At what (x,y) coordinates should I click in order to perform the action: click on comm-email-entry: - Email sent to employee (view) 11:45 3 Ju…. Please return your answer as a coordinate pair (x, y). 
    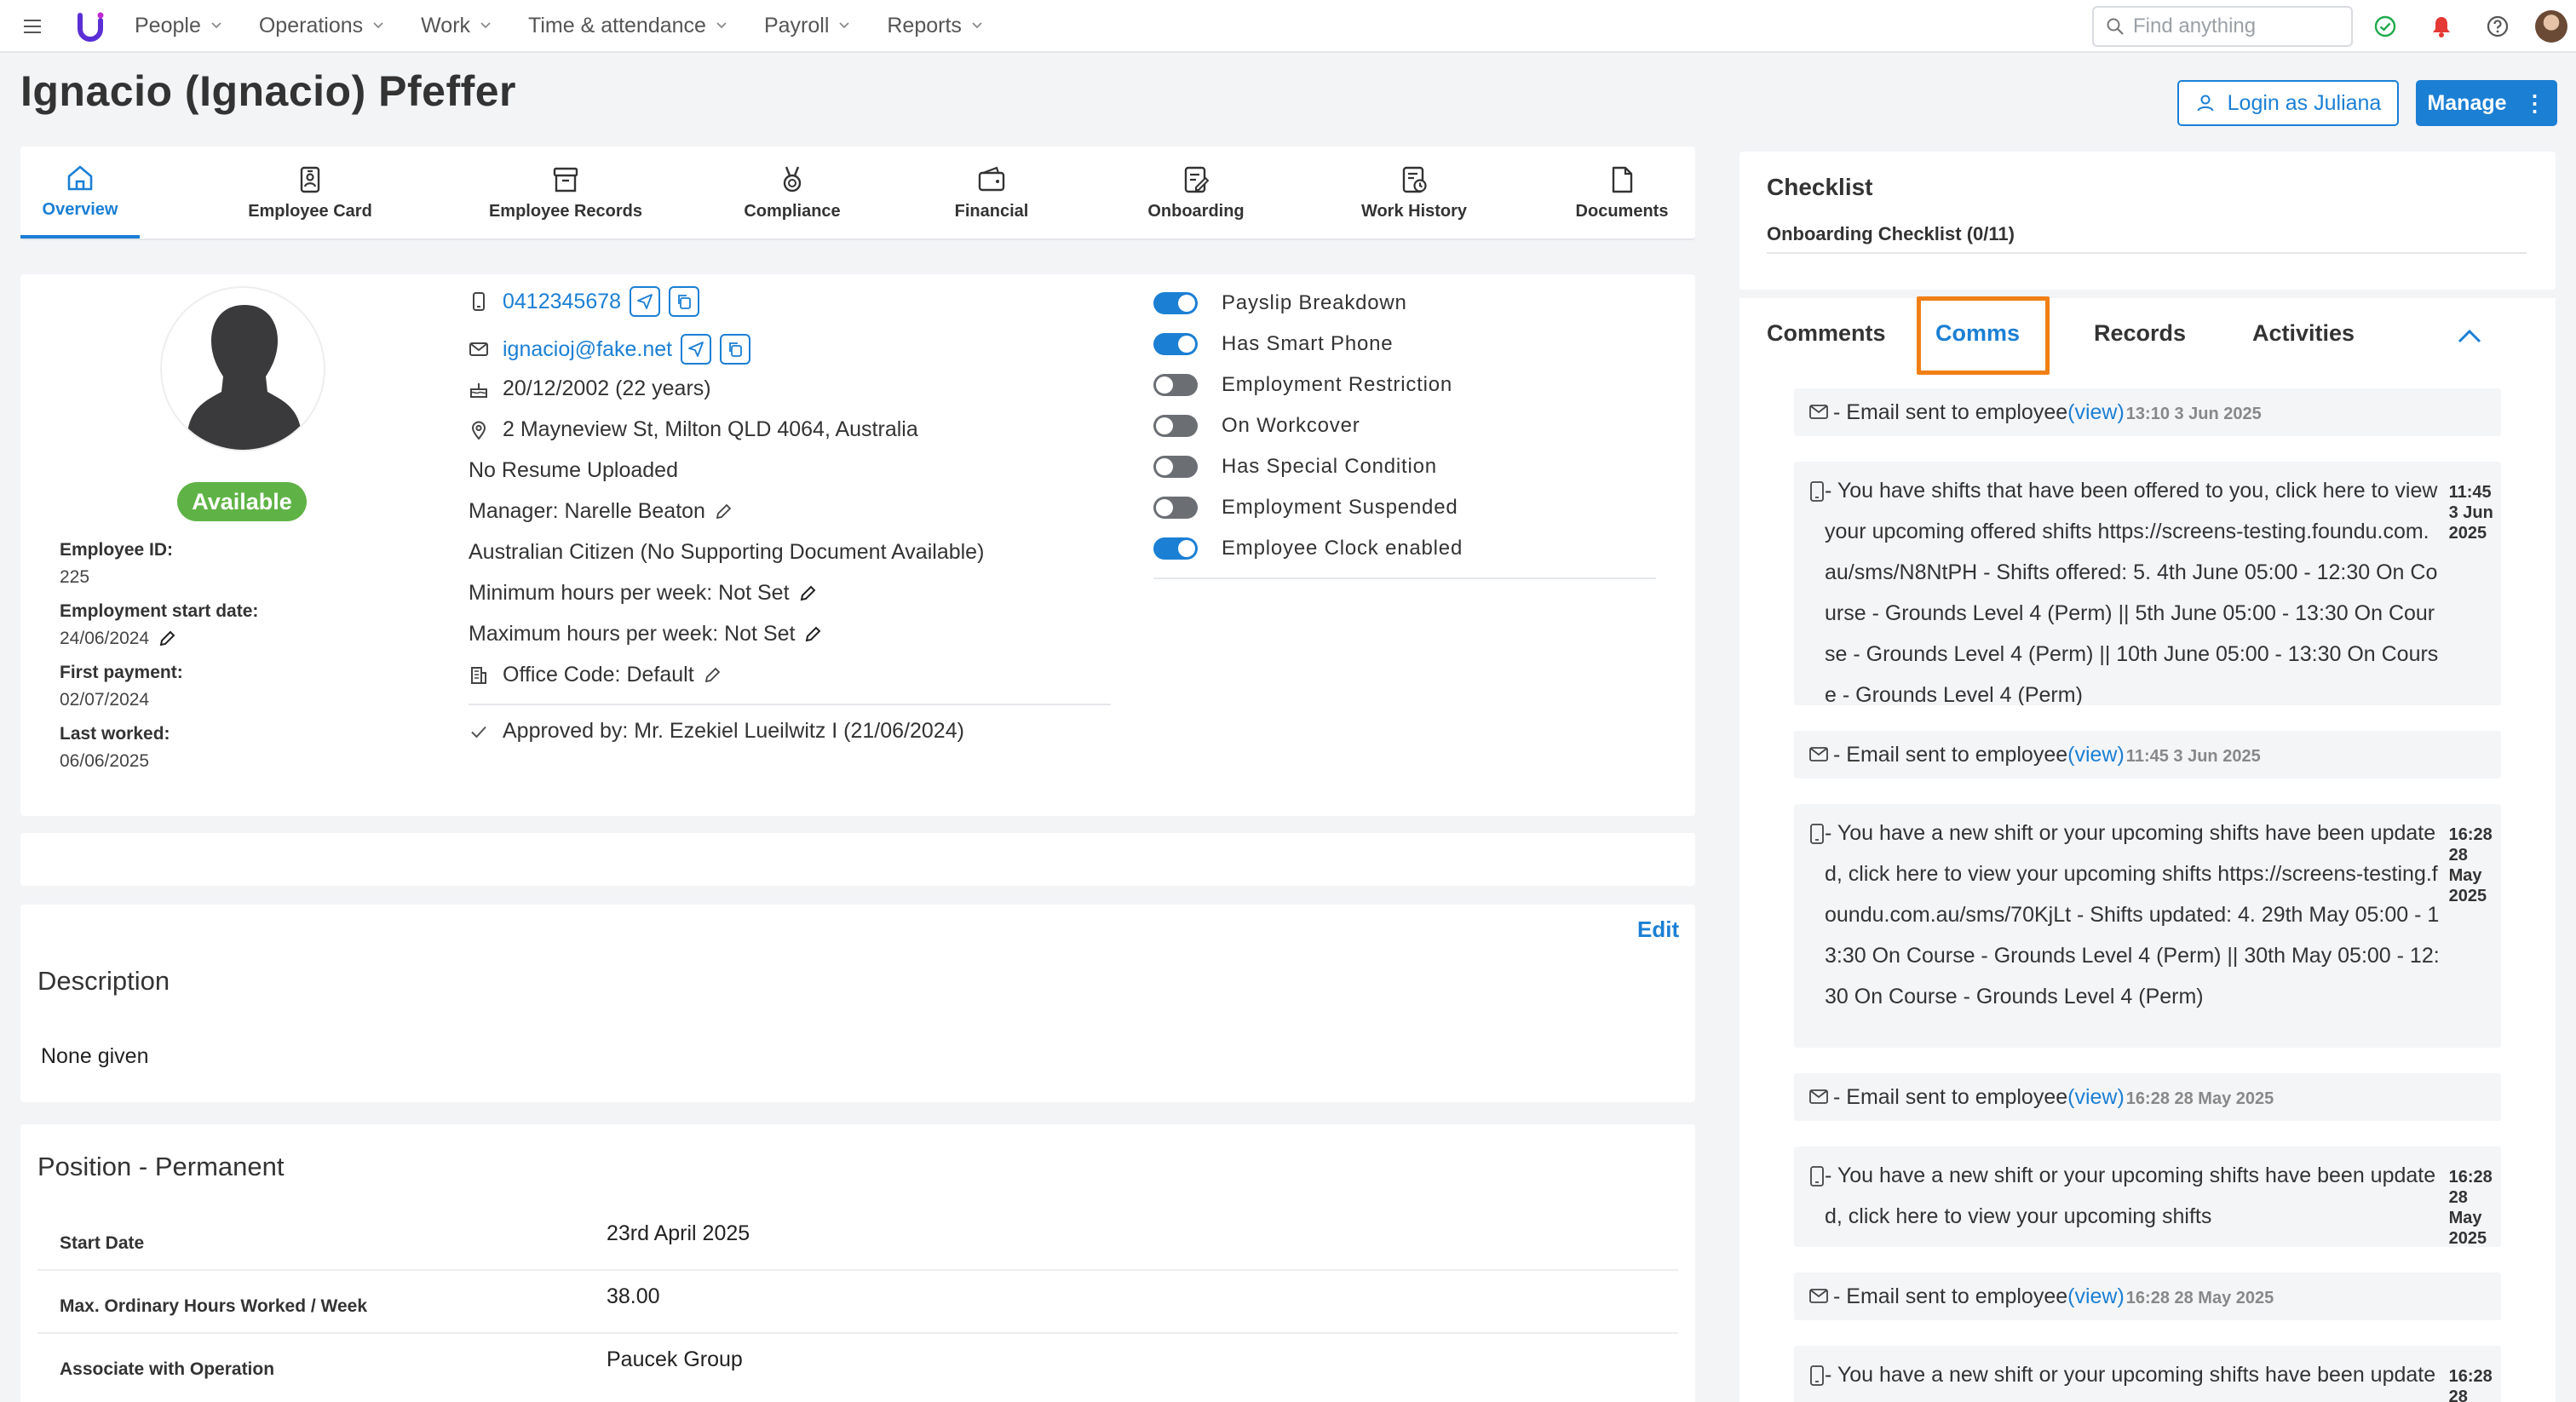
    Looking at the image, I should click on (2148, 755).